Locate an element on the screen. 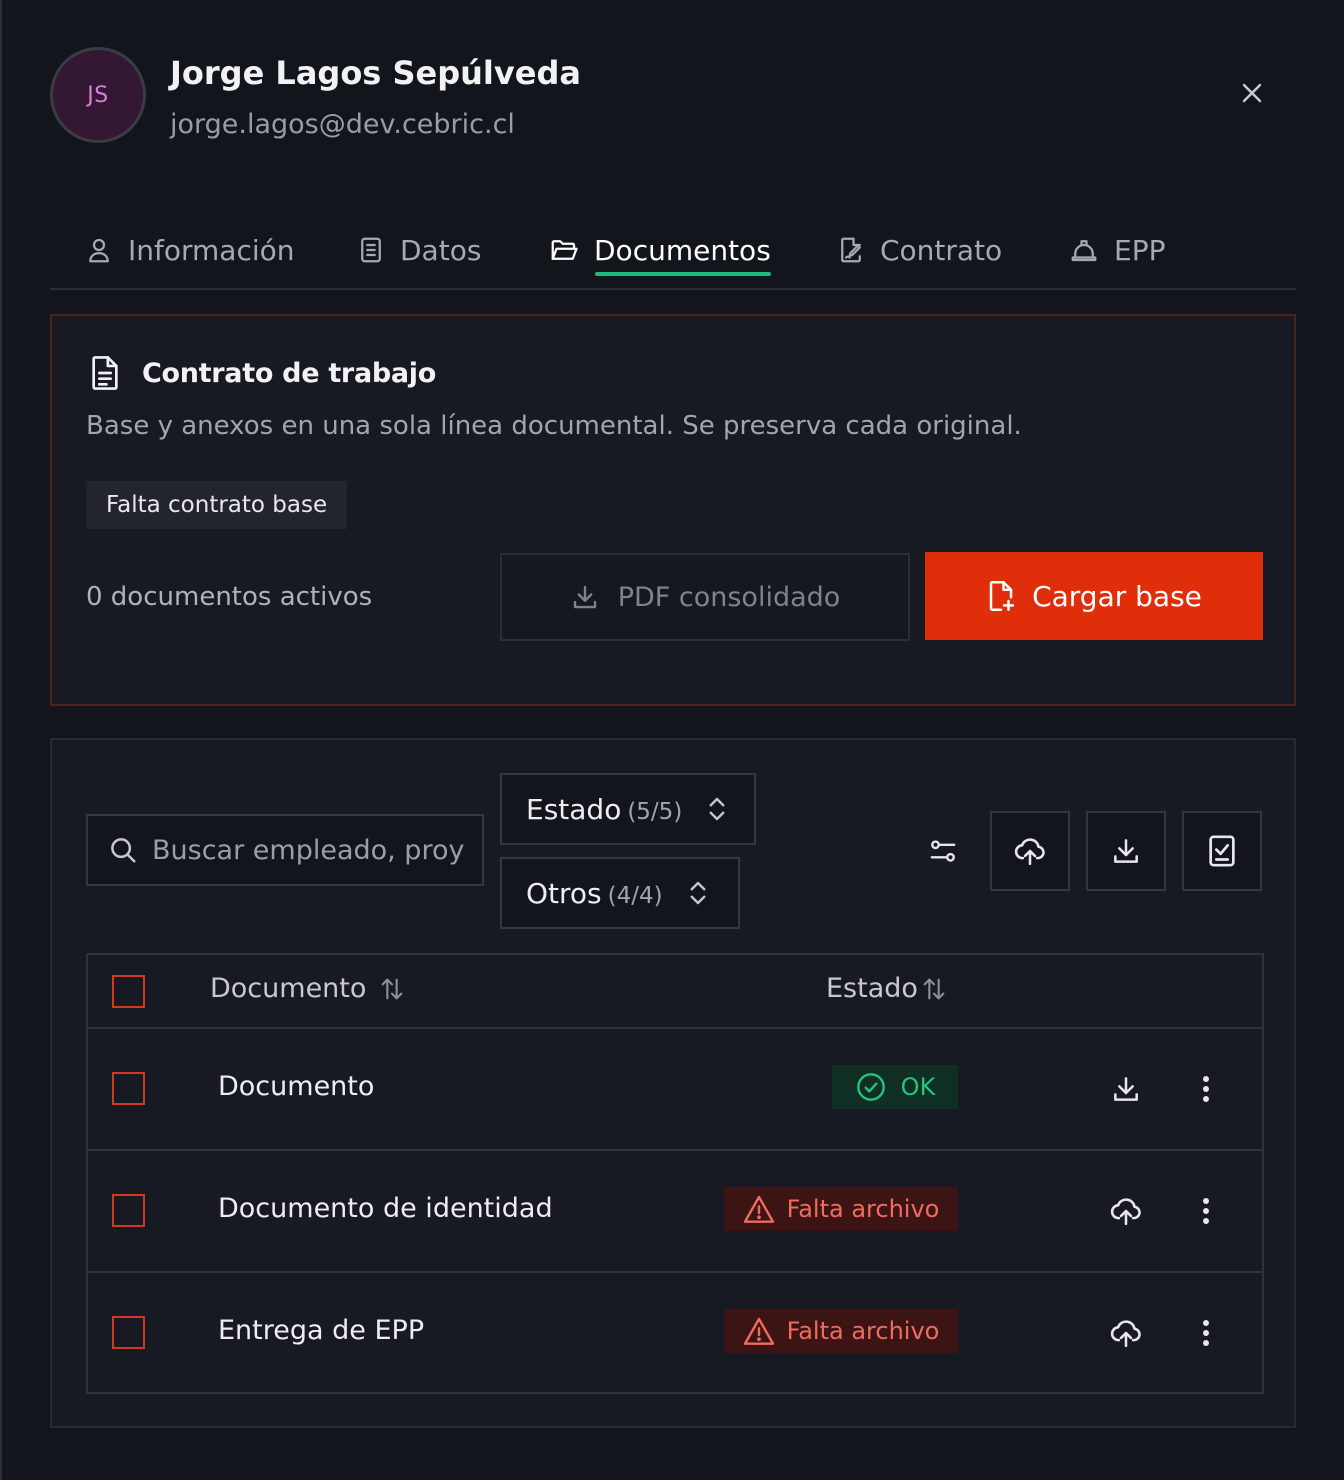  tab-contrato: Contrato is located at coordinates (919, 250).